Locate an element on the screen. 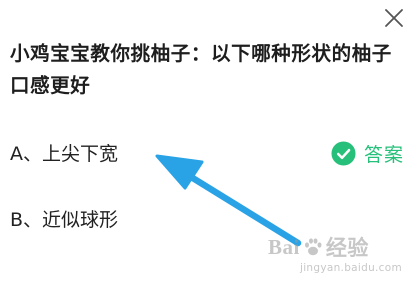 The height and width of the screenshot is (293, 414). close-button is located at coordinates (394, 18).